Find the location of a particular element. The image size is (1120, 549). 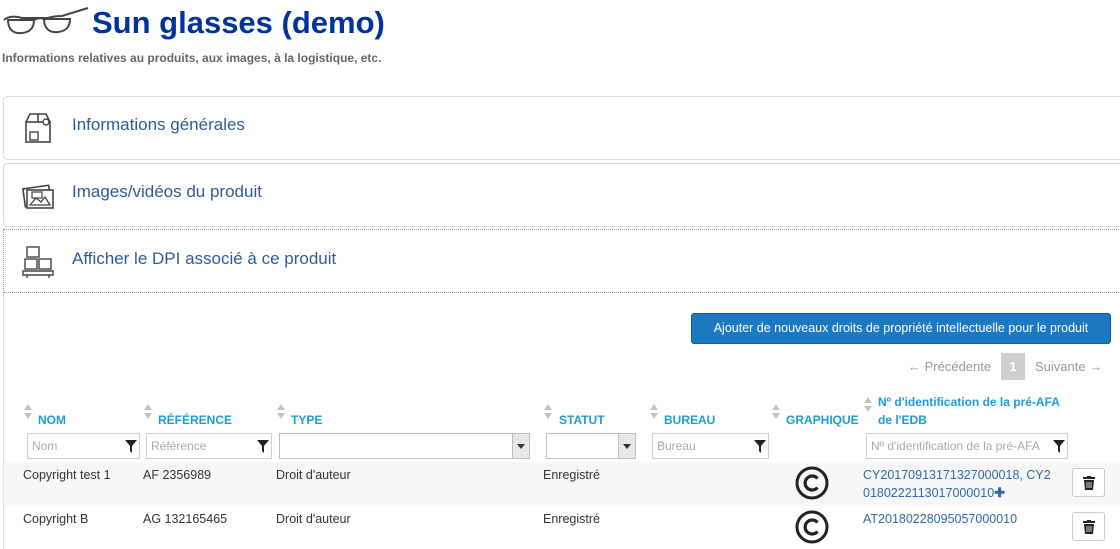

panel-media: Images/vidéos du produit is located at coordinates (561, 195).